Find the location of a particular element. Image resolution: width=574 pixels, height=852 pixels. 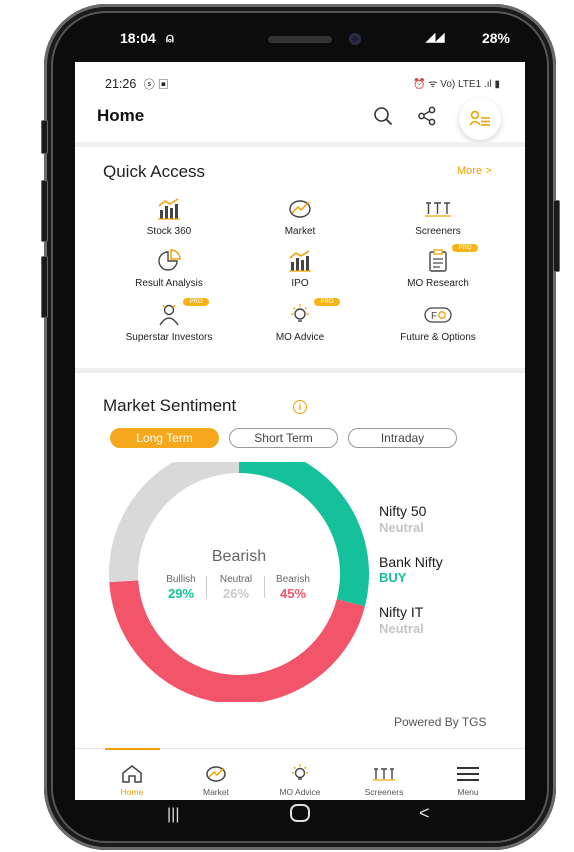

bottom-nav: Home Market MO Advice Screeners Menu is located at coordinates (300, 774).